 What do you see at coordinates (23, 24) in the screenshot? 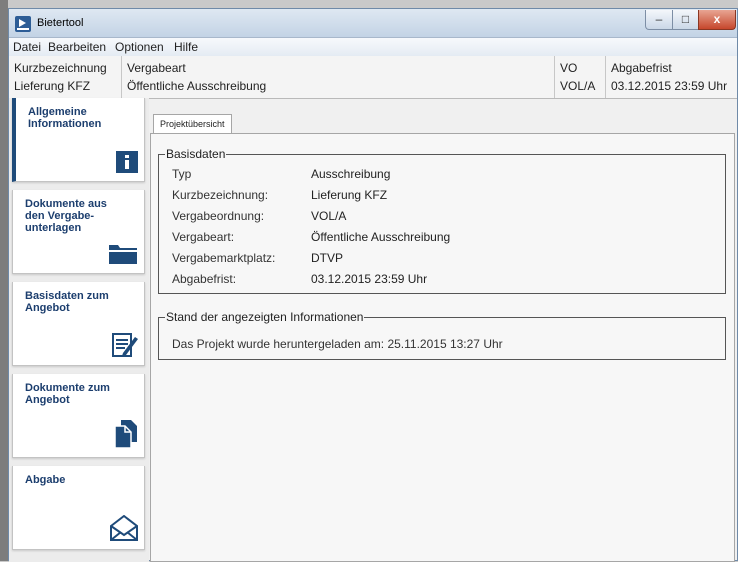
I see `app-icon` at bounding box center [23, 24].